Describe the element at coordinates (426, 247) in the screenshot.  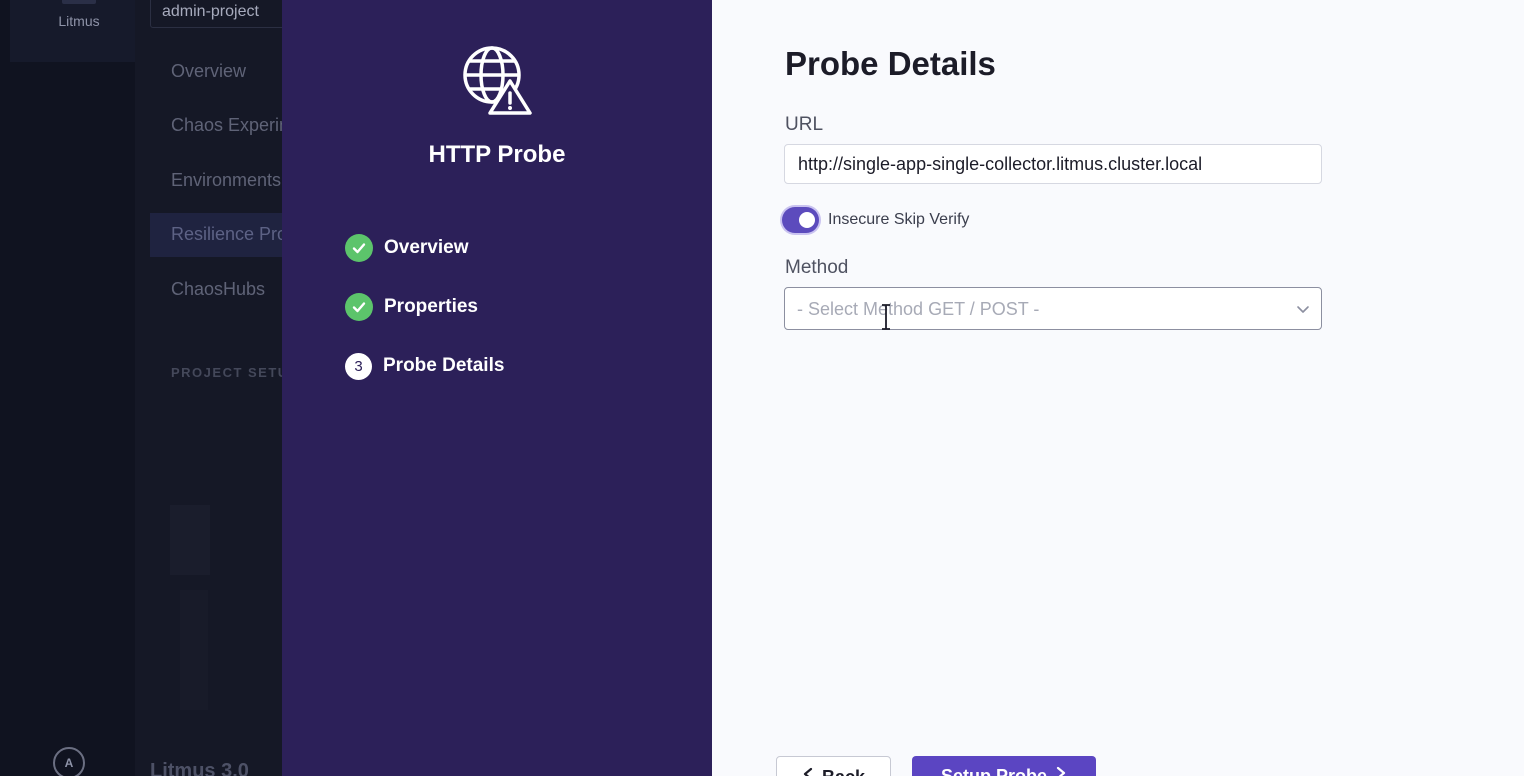
I see `wizard-step-label: Overview` at that location.